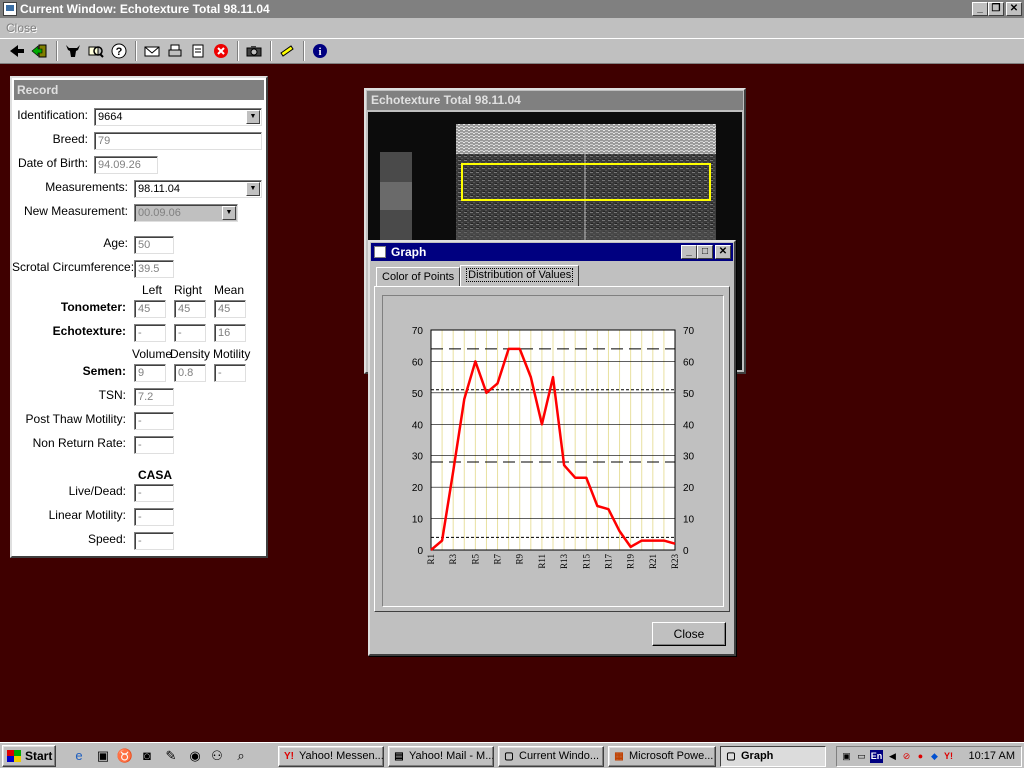 This screenshot has width=1024, height=768. Describe the element at coordinates (689, 634) in the screenshot. I see `close-button: Close` at that location.